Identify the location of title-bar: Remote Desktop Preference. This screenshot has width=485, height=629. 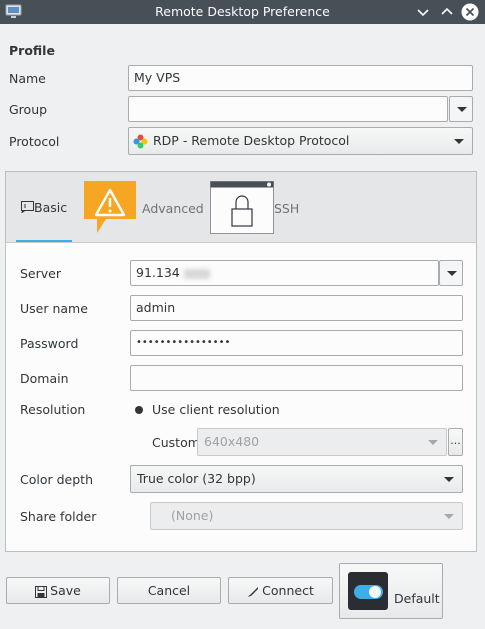
(242, 12).